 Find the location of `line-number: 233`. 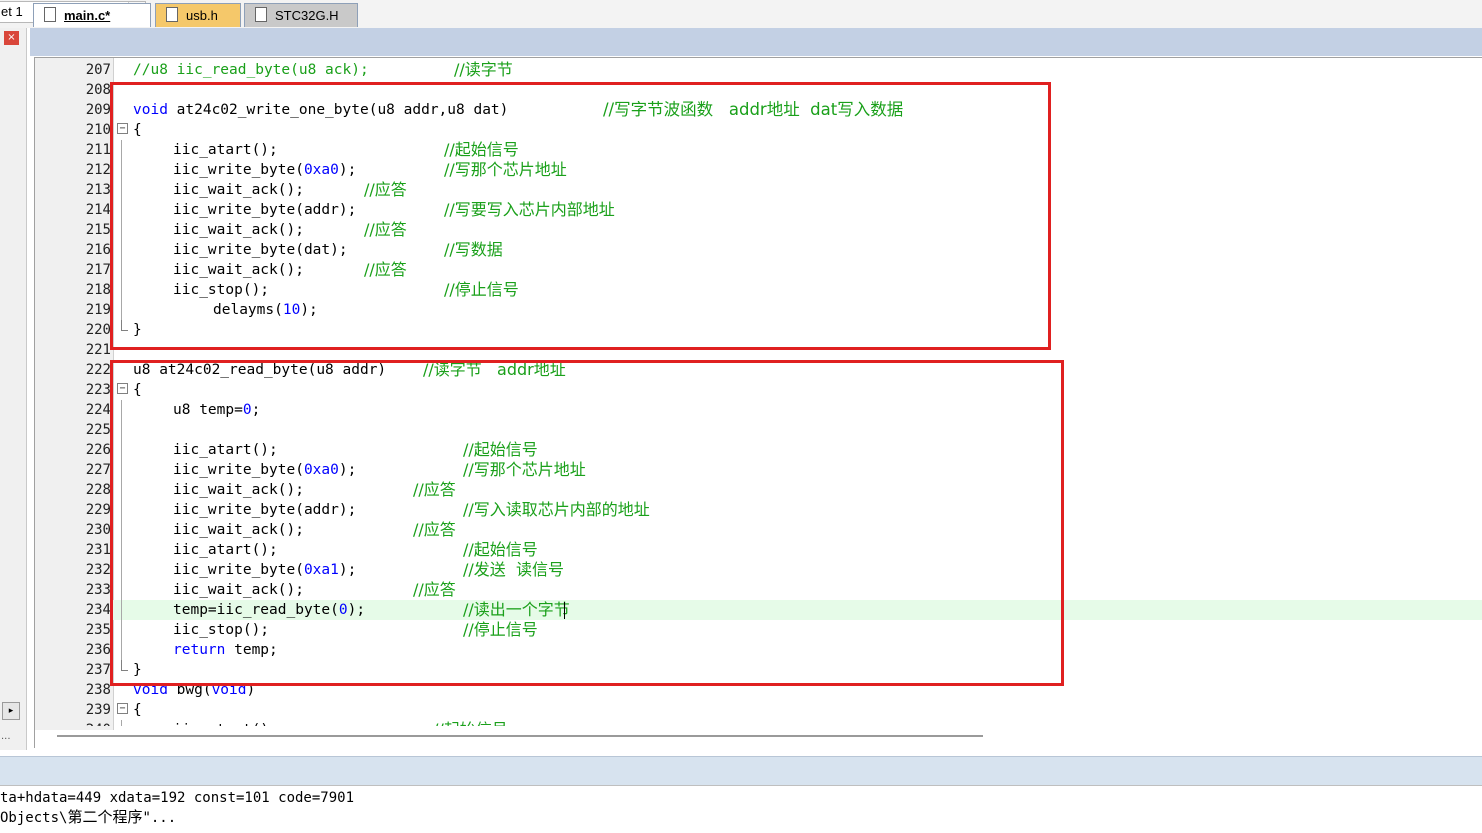

line-number: 233 is located at coordinates (98, 590).